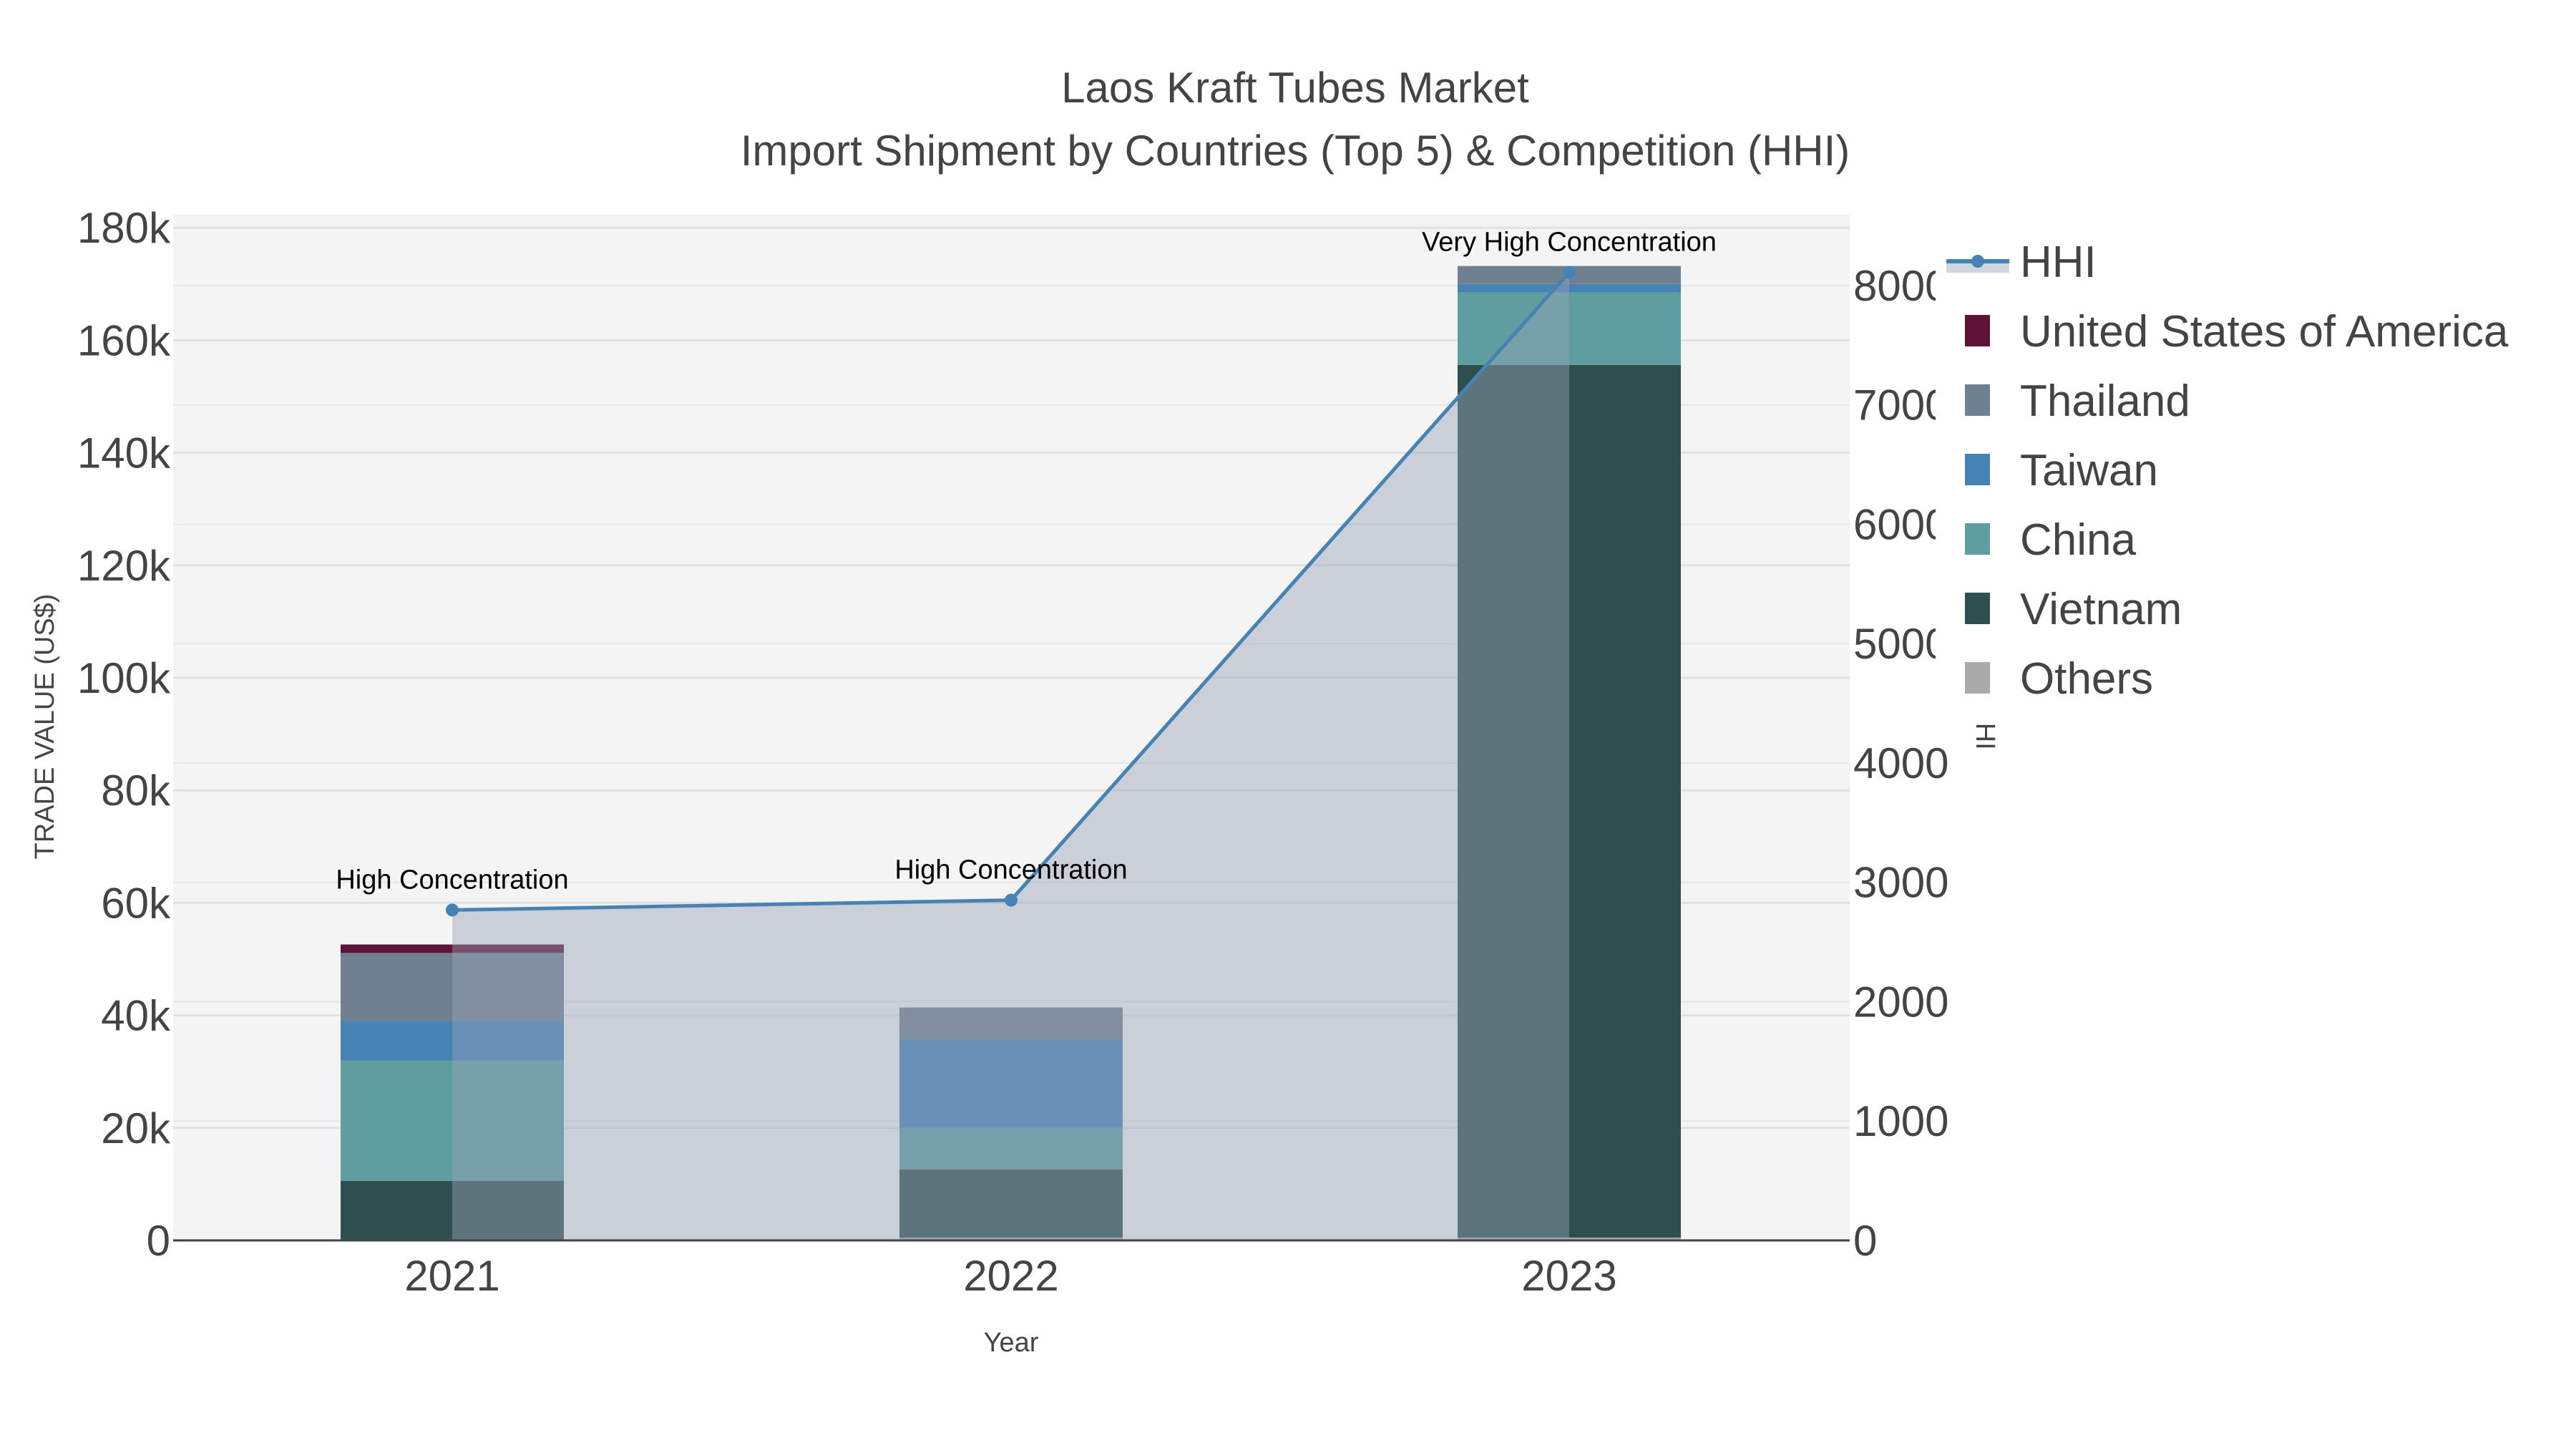 The width and height of the screenshot is (2576, 1453). I want to click on x-tick-label: 2023, so click(1568, 1276).